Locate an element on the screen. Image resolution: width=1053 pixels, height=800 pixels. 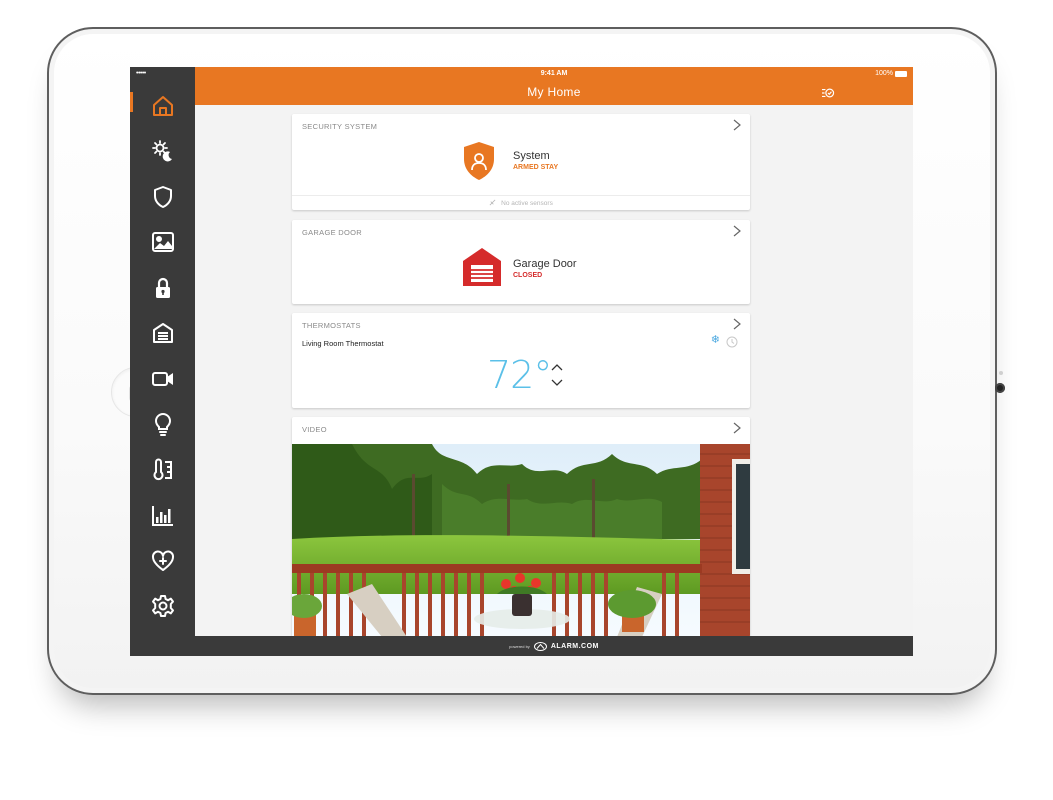
battery-indicator: 100% is located at coordinates (891, 73).